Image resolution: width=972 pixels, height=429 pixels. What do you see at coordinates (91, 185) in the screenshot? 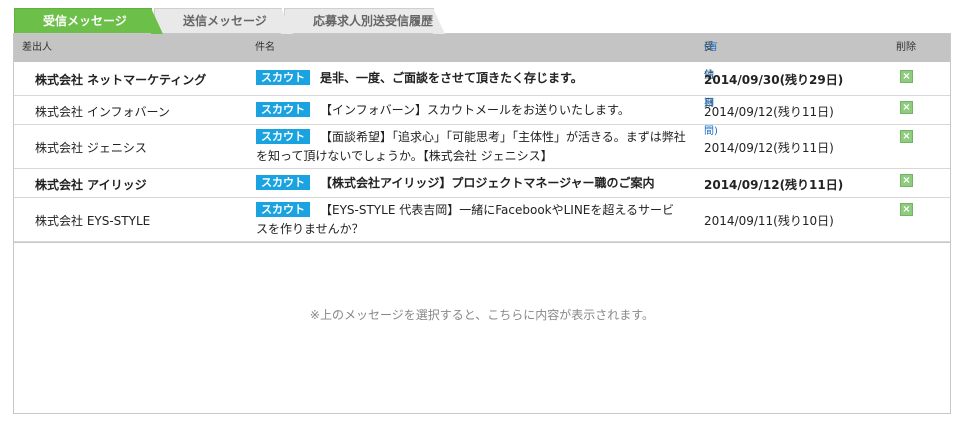
I see `message-sender: 株式会社 アイリッジ` at bounding box center [91, 185].